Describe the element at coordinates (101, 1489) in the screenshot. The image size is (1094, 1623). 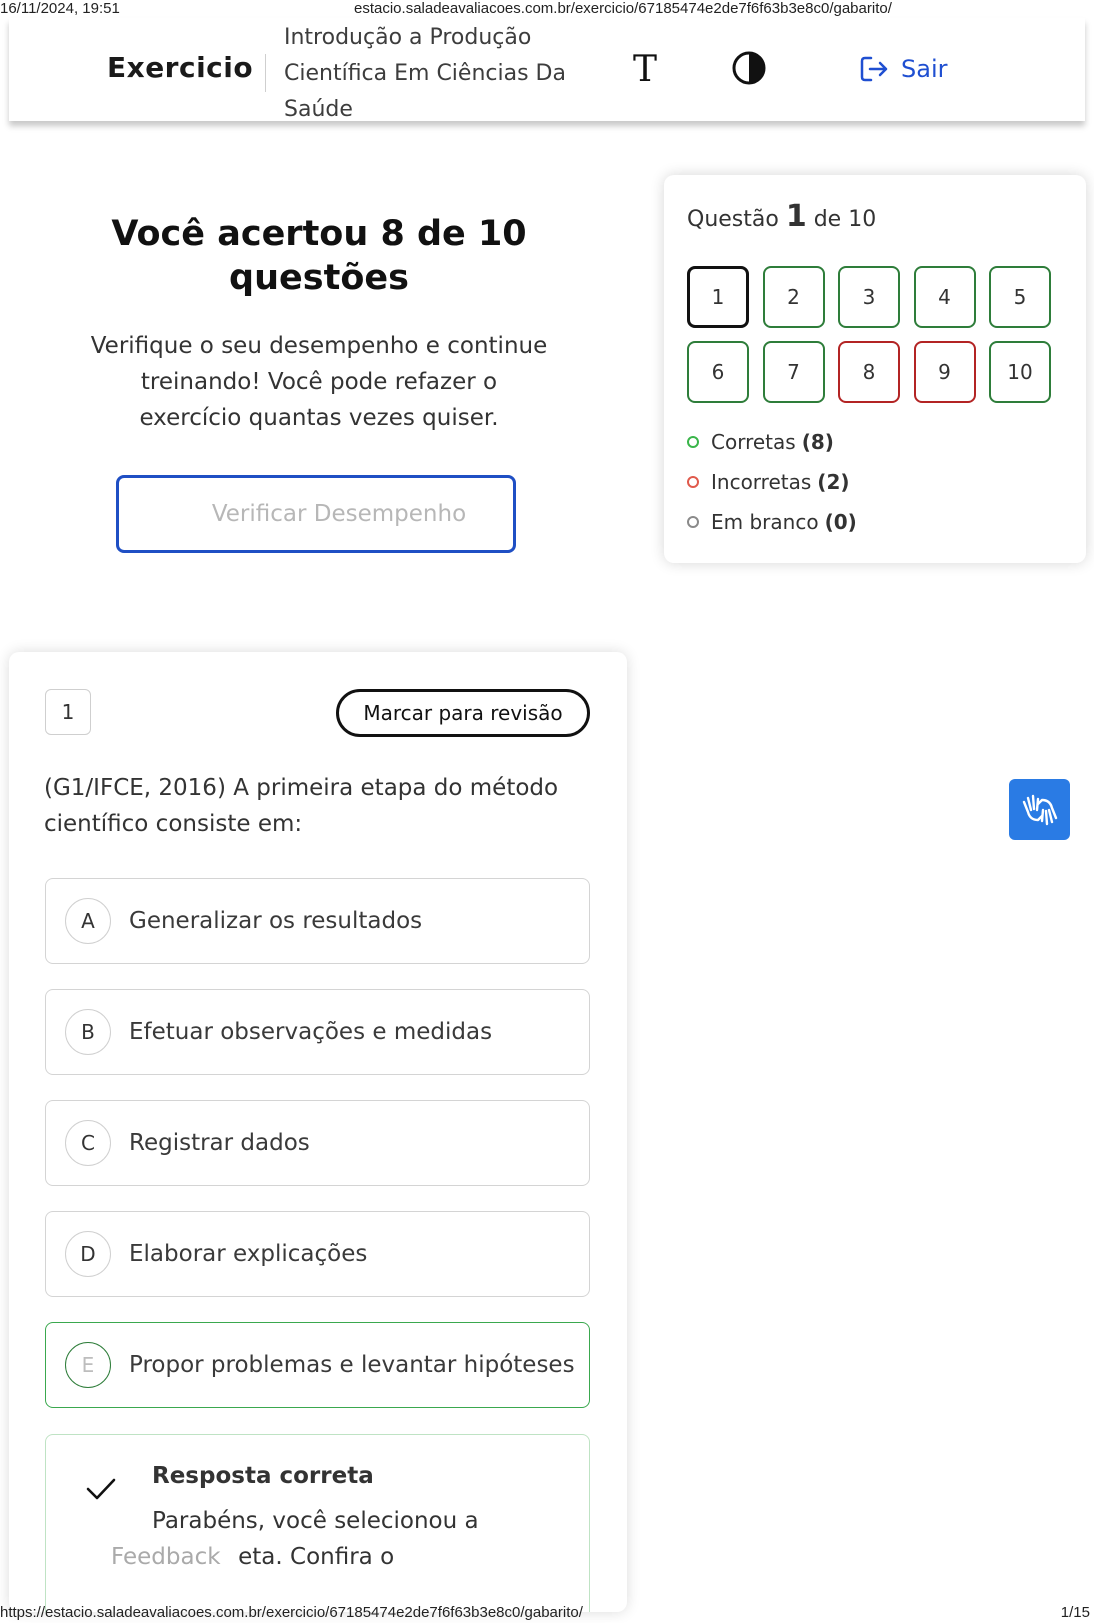
I see `check-icon` at that location.